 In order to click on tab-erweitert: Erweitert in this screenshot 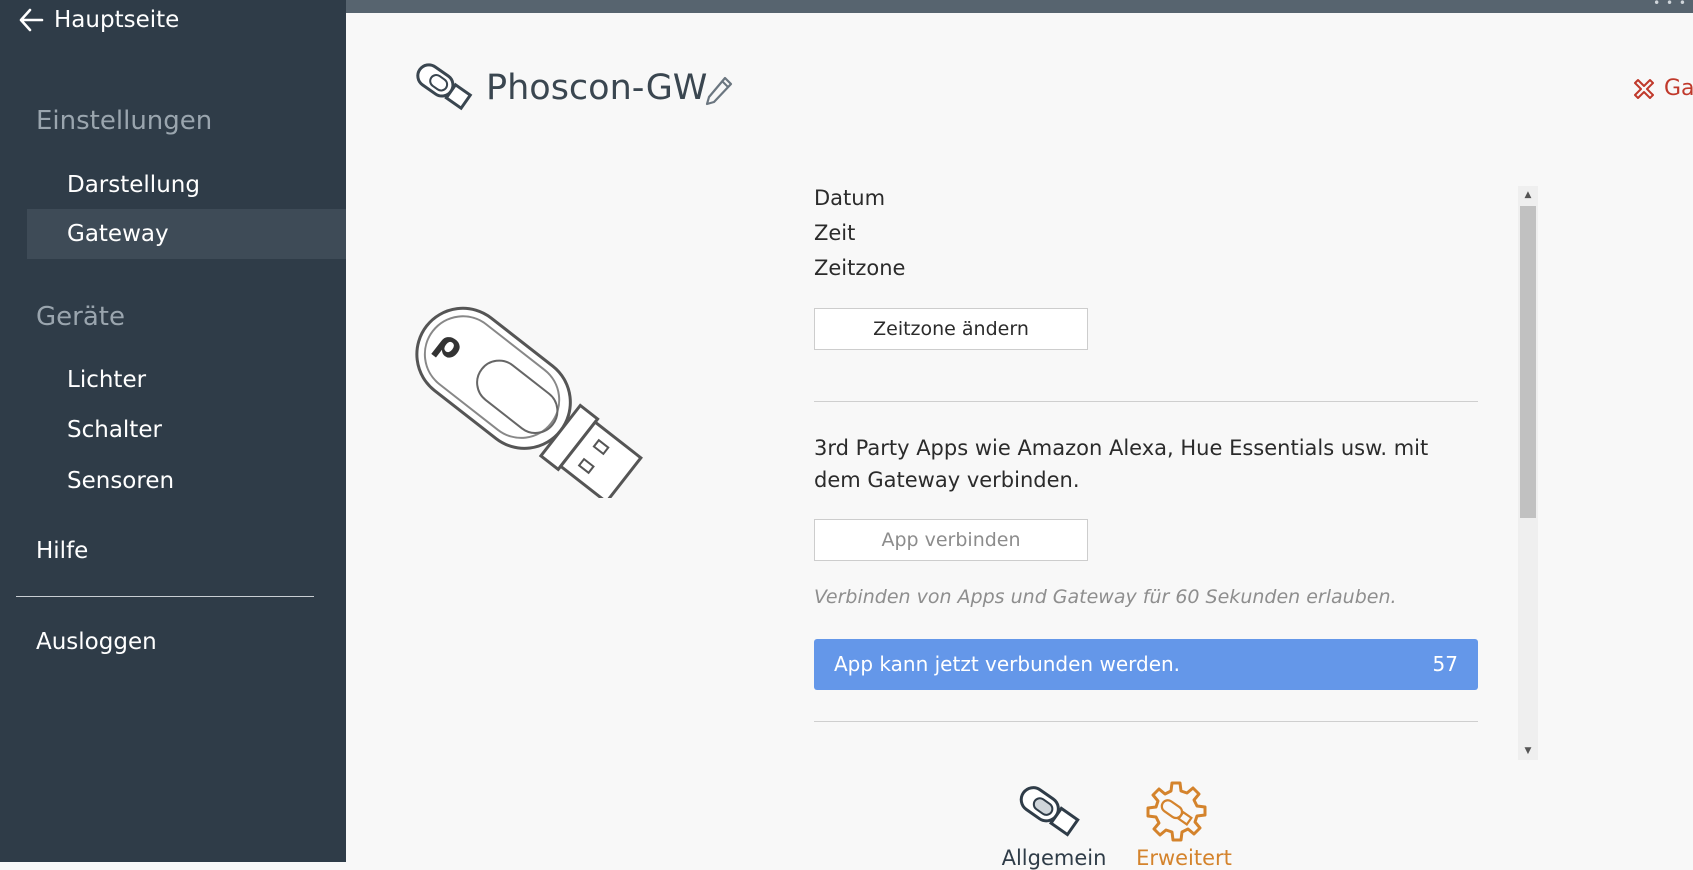, I will do `click(1184, 825)`.